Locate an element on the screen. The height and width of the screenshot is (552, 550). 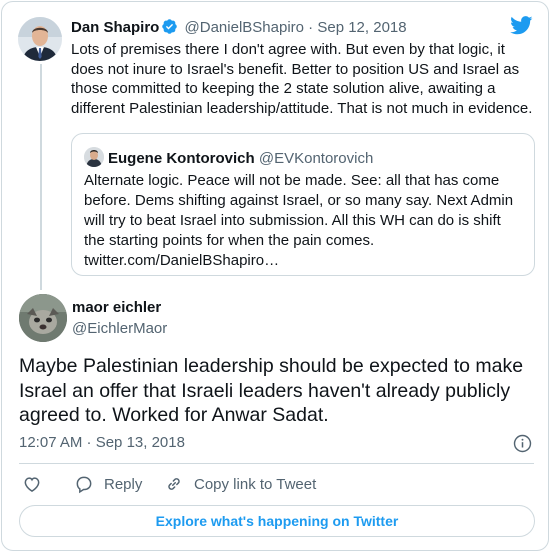
info-icon is located at coordinates (522, 443).